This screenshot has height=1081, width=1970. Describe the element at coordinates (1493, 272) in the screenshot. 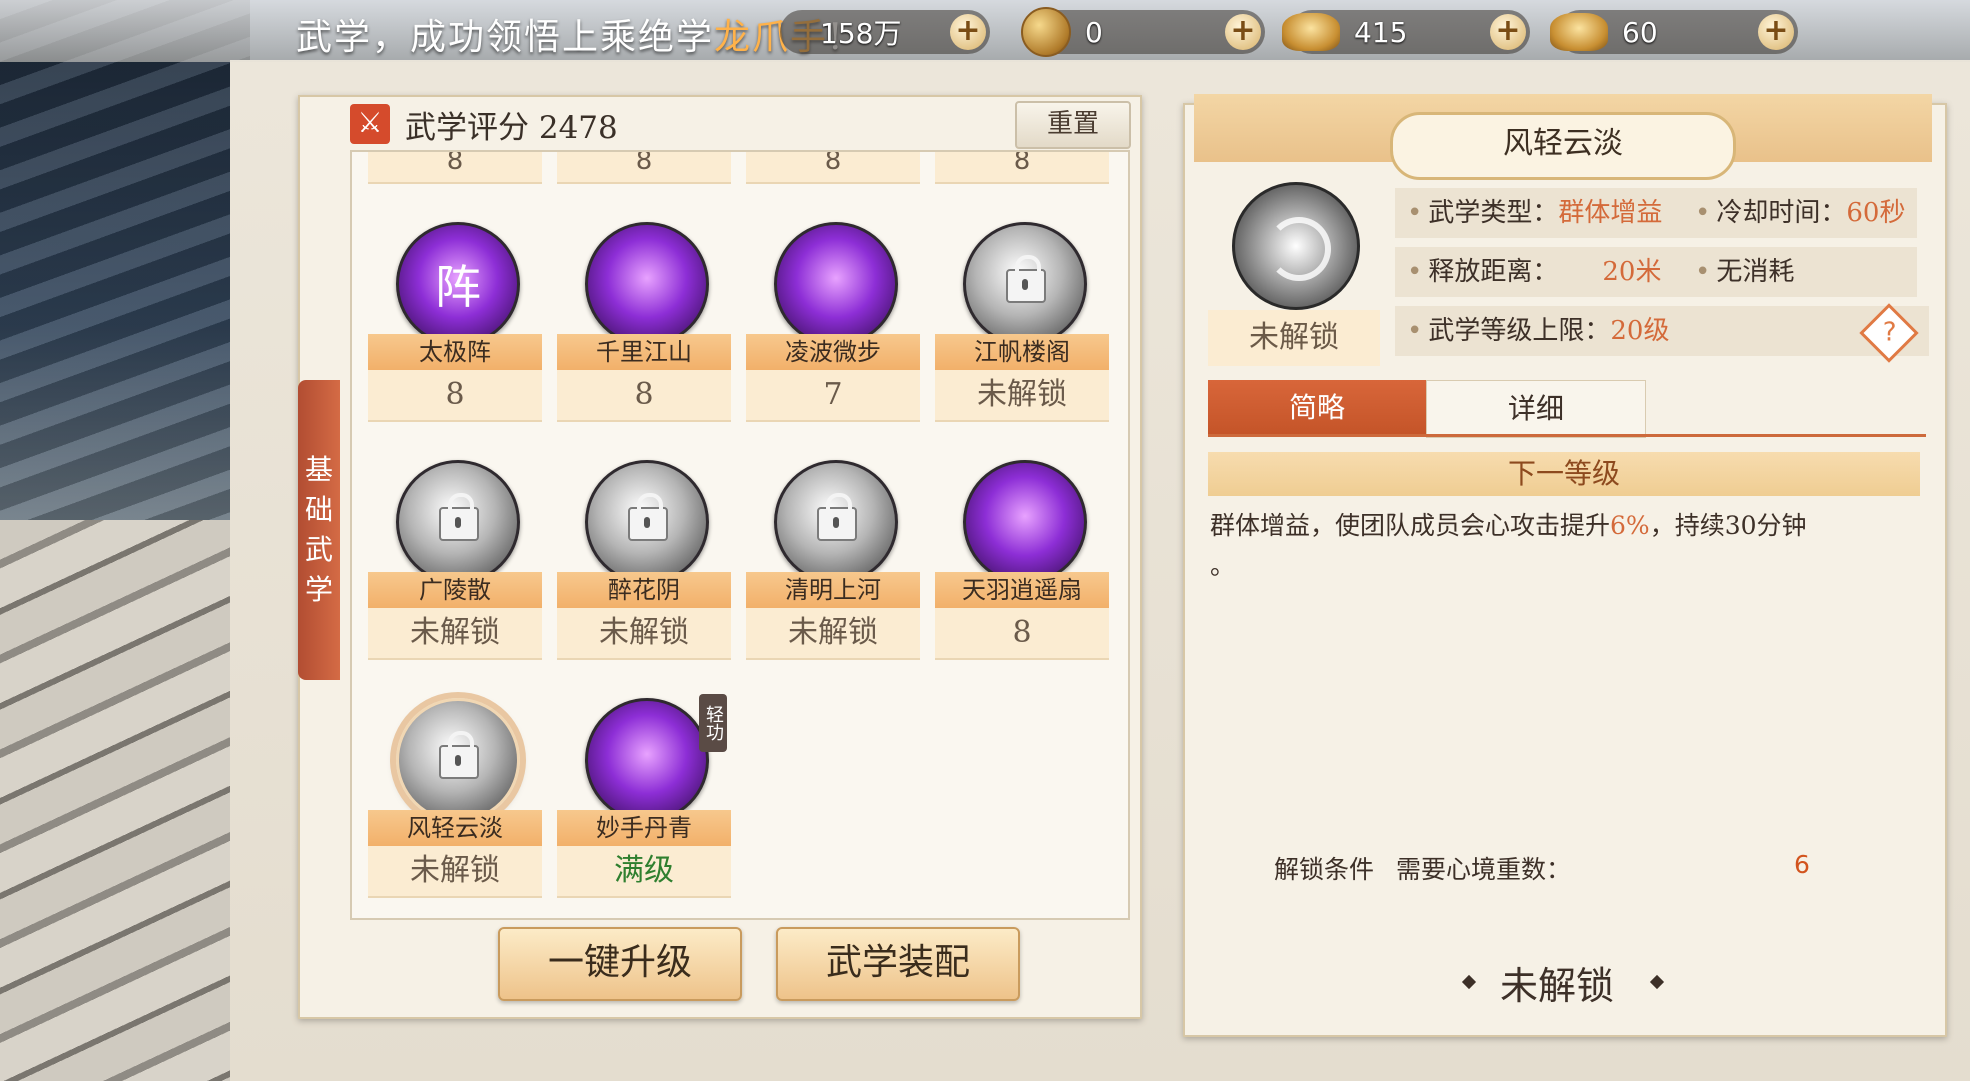

I see `attr-label: 释放距离：` at that location.